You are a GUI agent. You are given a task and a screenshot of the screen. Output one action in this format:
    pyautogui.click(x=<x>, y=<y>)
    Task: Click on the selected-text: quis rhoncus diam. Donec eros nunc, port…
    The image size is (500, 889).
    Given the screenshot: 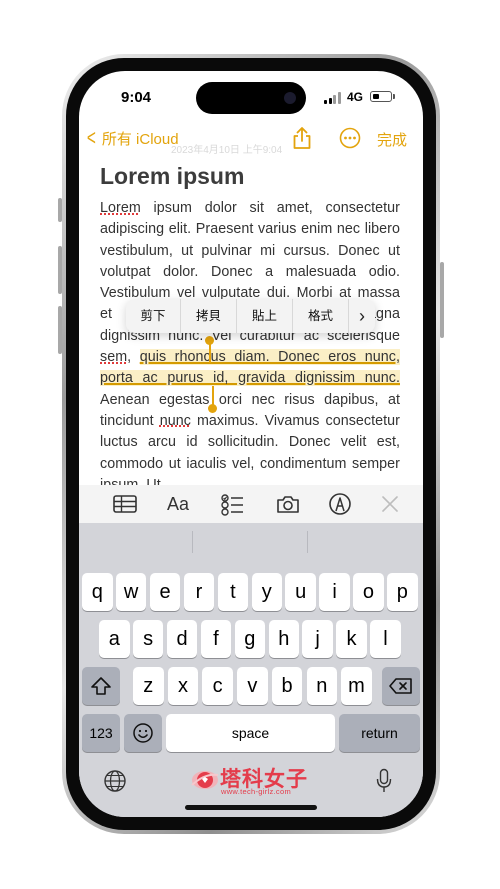 What is the action you would take?
    pyautogui.click(x=250, y=368)
    